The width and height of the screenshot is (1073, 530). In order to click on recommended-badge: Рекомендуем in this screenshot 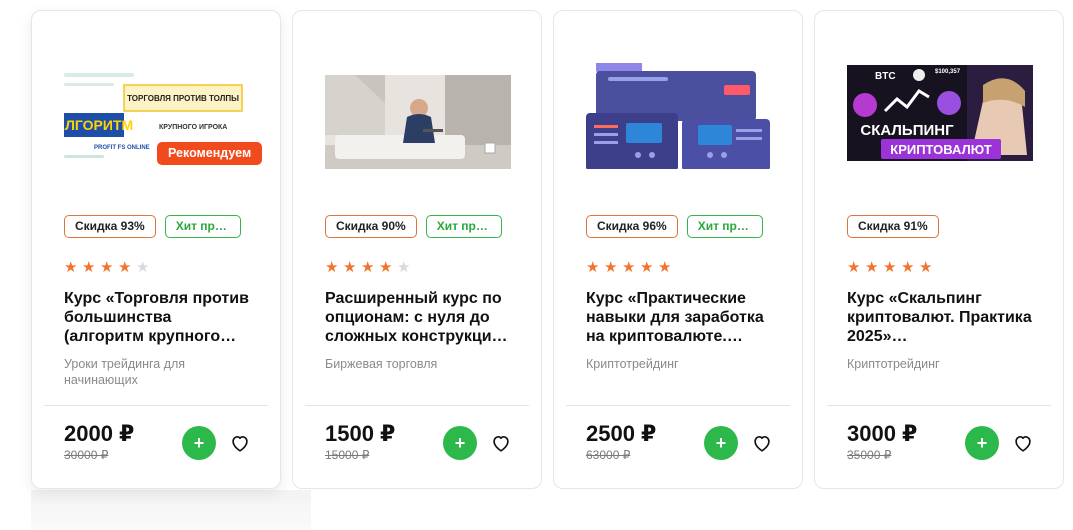, I will do `click(210, 153)`.